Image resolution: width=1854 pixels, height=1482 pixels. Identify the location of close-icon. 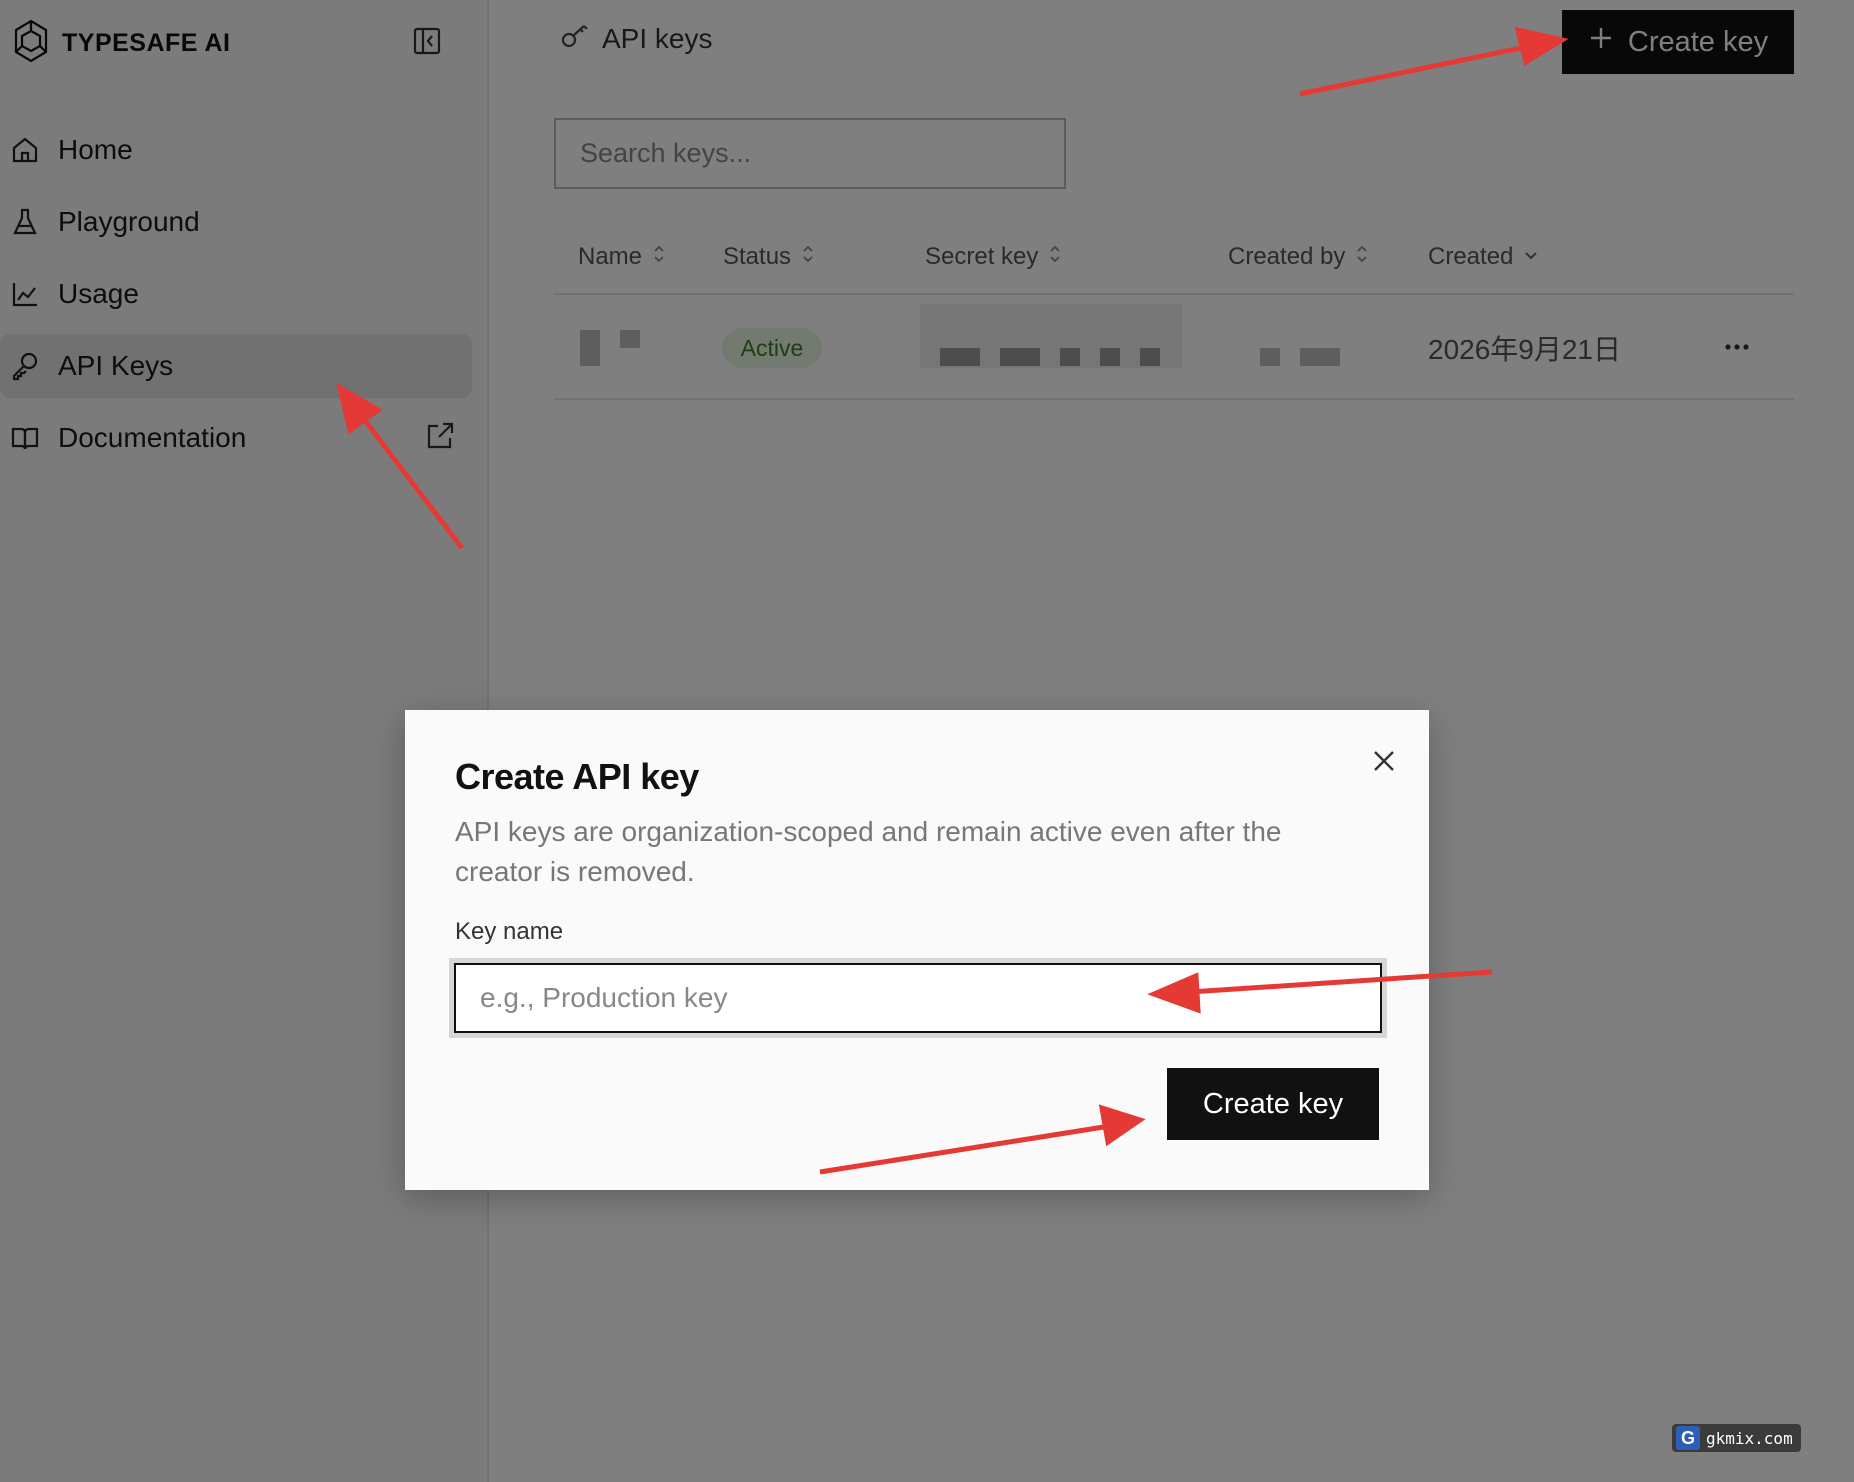
(1385, 762).